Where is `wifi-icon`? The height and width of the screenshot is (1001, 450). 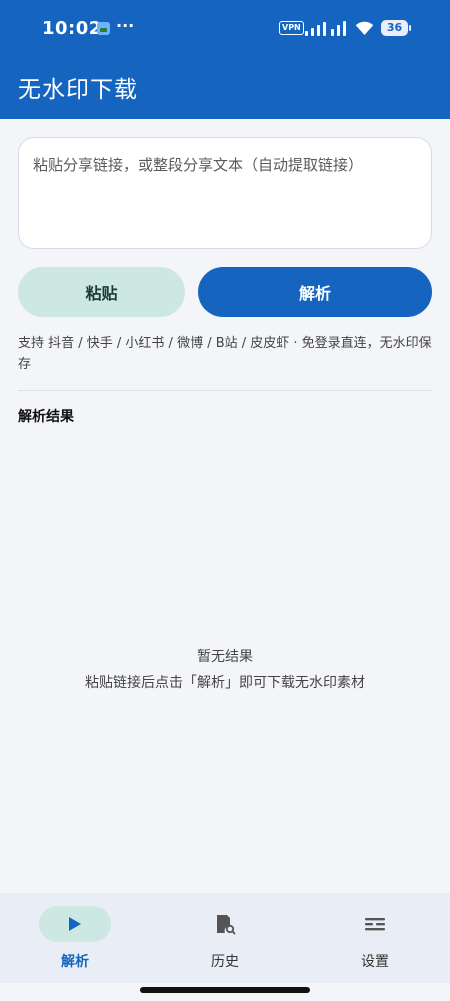
wifi-icon is located at coordinates (364, 28).